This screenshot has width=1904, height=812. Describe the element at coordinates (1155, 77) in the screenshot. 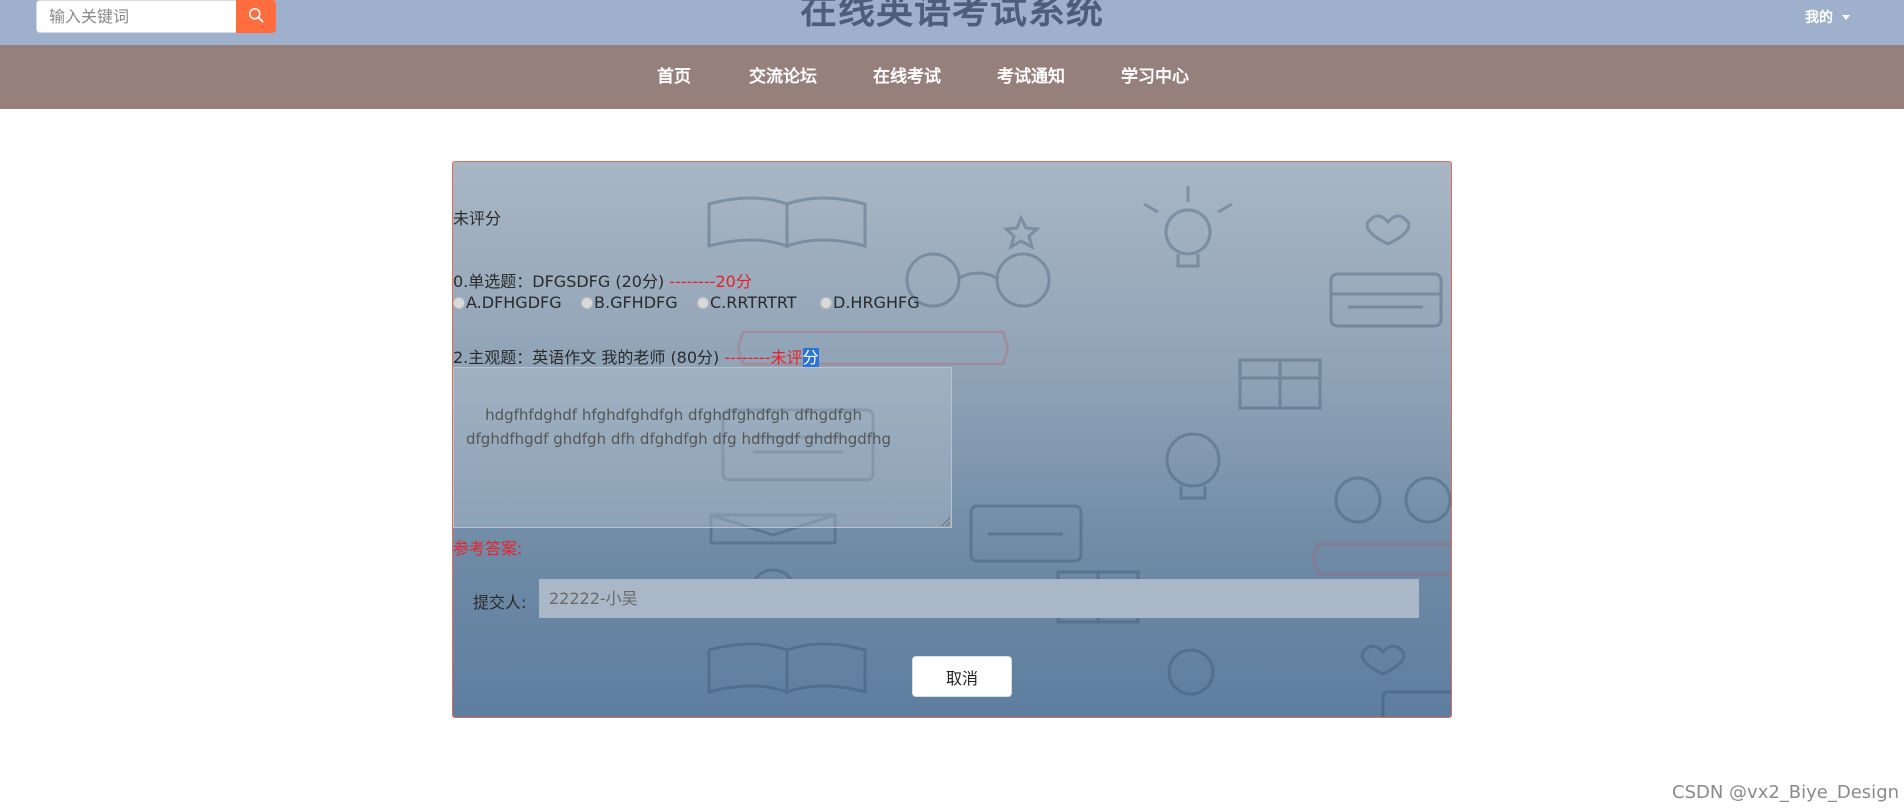

I see `nav-item-learning-center: 学习中心` at that location.